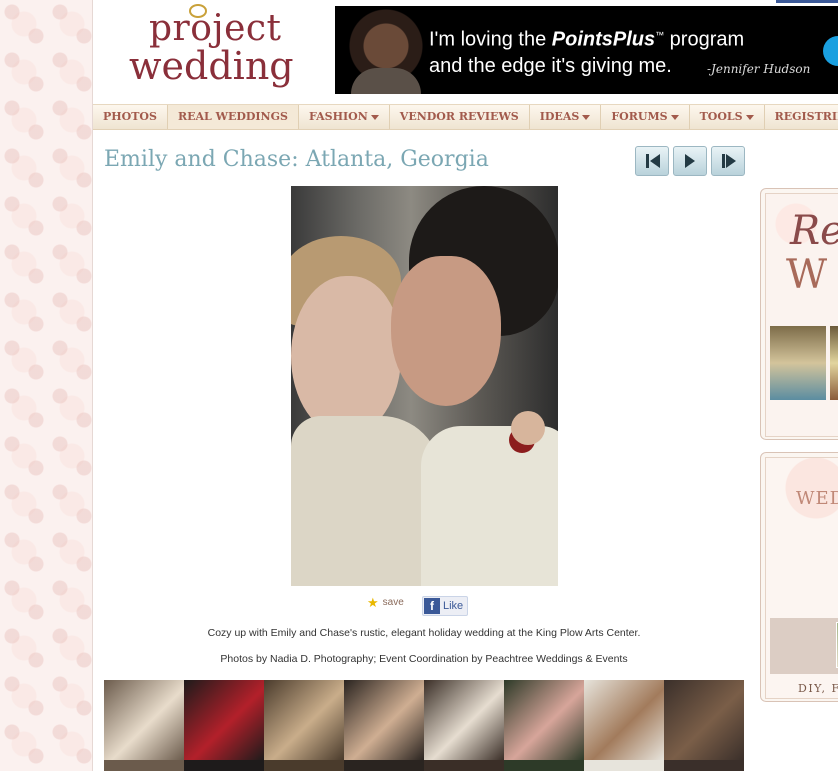 The width and height of the screenshot is (838, 771). Describe the element at coordinates (559, 116) in the screenshot. I see `nav-ideas-label: IDEAS` at that location.